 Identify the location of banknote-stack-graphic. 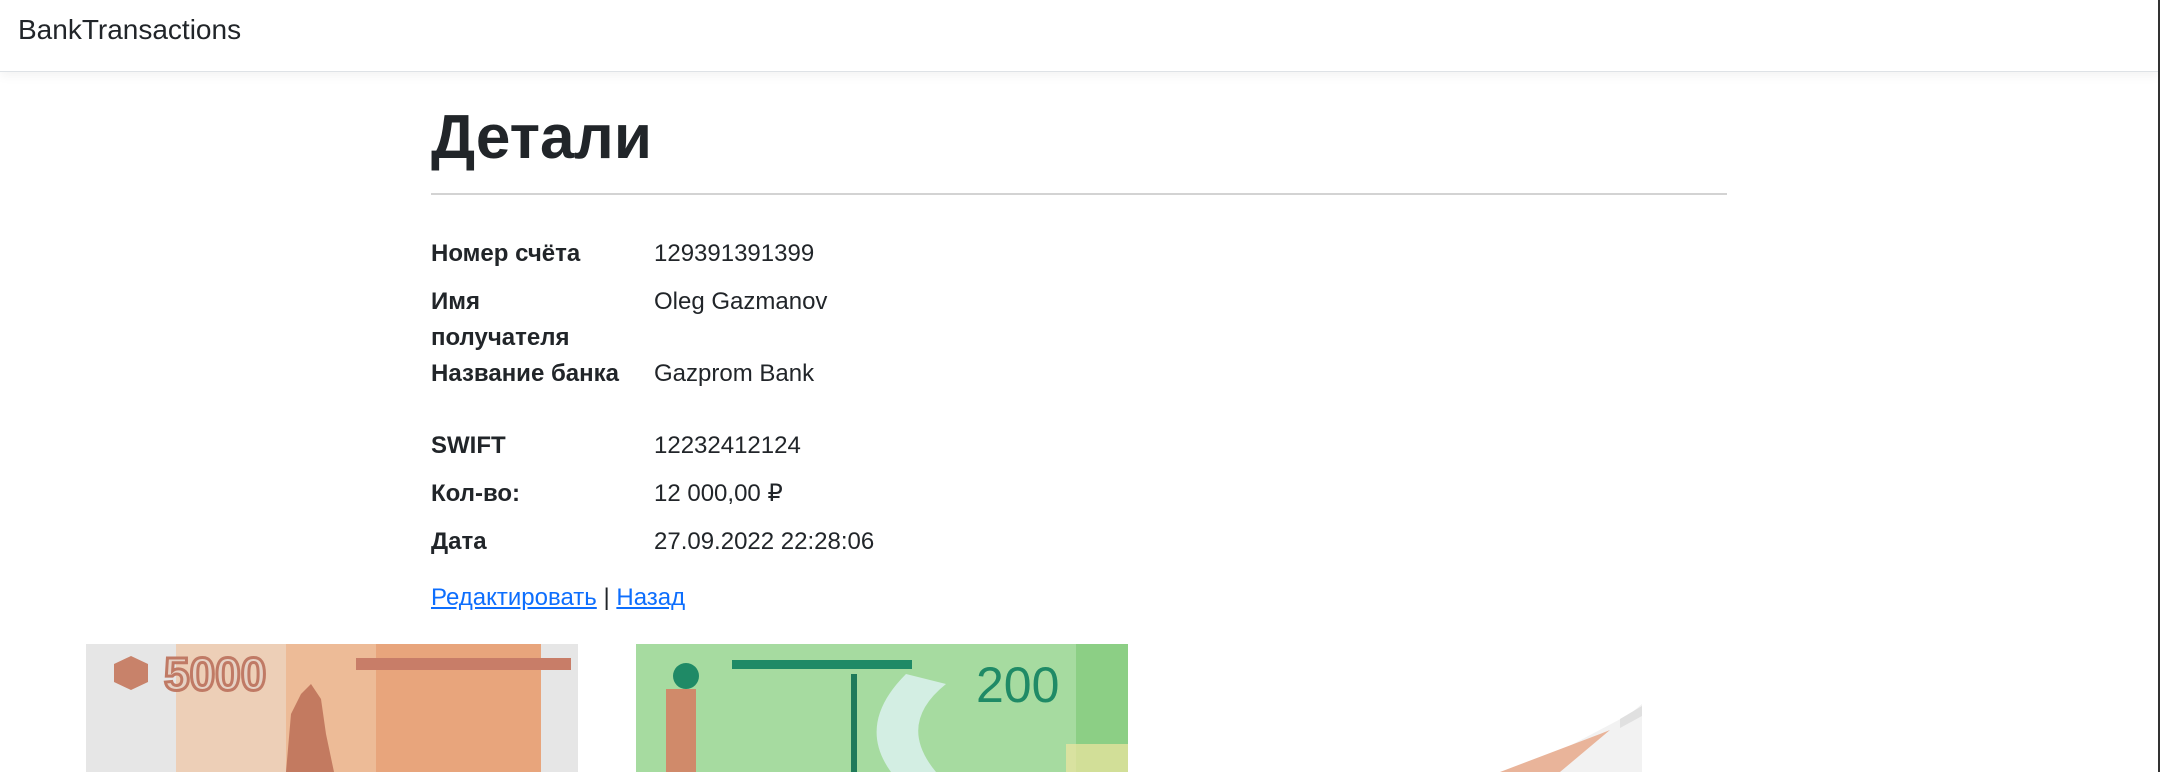
(1560, 708).